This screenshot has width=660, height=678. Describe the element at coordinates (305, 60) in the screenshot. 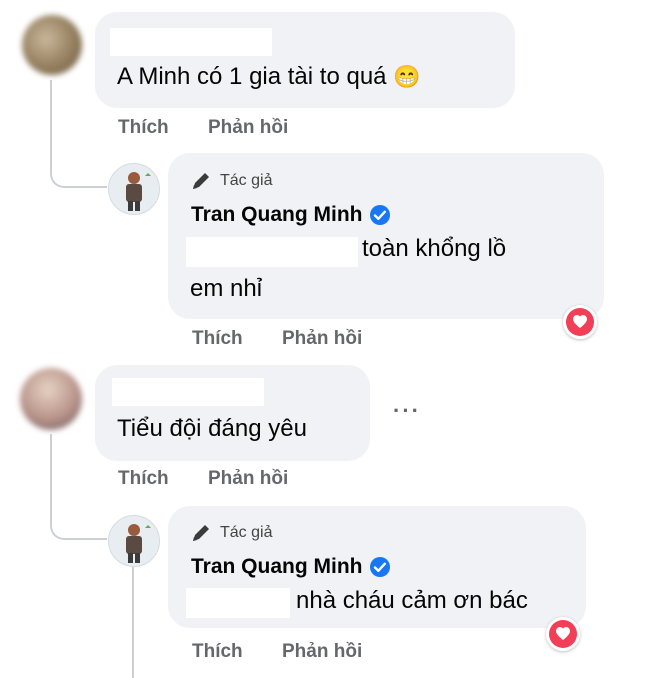

I see `comment-bubble` at that location.